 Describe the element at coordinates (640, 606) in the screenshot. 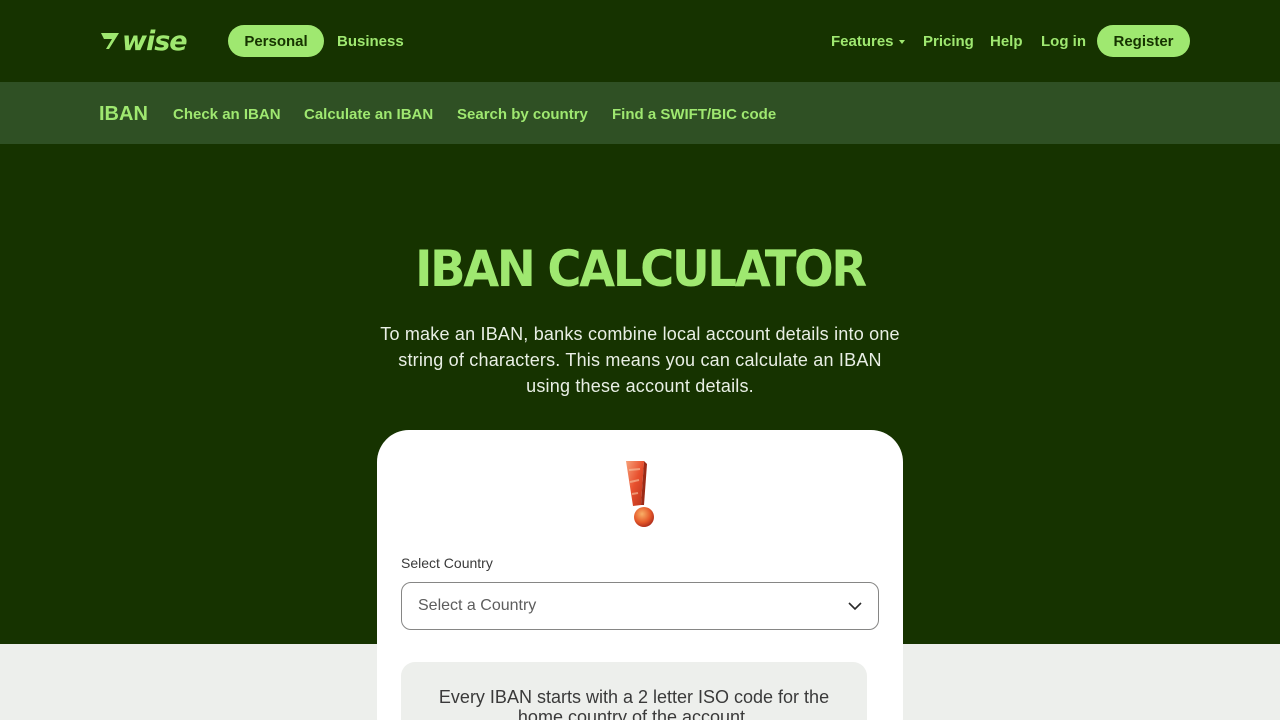

I see `country-select: Select a Country` at that location.